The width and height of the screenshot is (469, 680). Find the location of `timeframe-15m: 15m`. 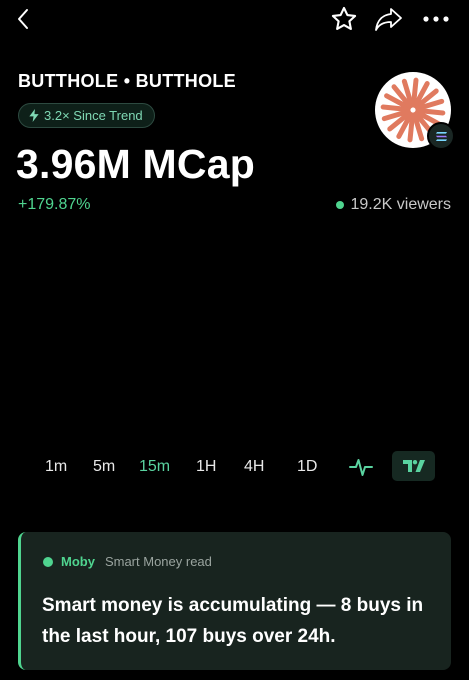

timeframe-15m: 15m is located at coordinates (154, 467).